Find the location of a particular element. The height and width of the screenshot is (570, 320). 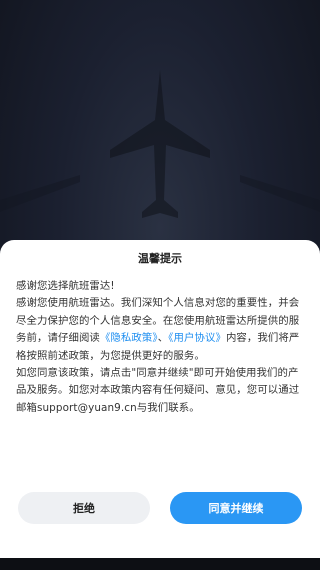

privacy-policy-link: 《隐私政策》 is located at coordinates (129, 338).